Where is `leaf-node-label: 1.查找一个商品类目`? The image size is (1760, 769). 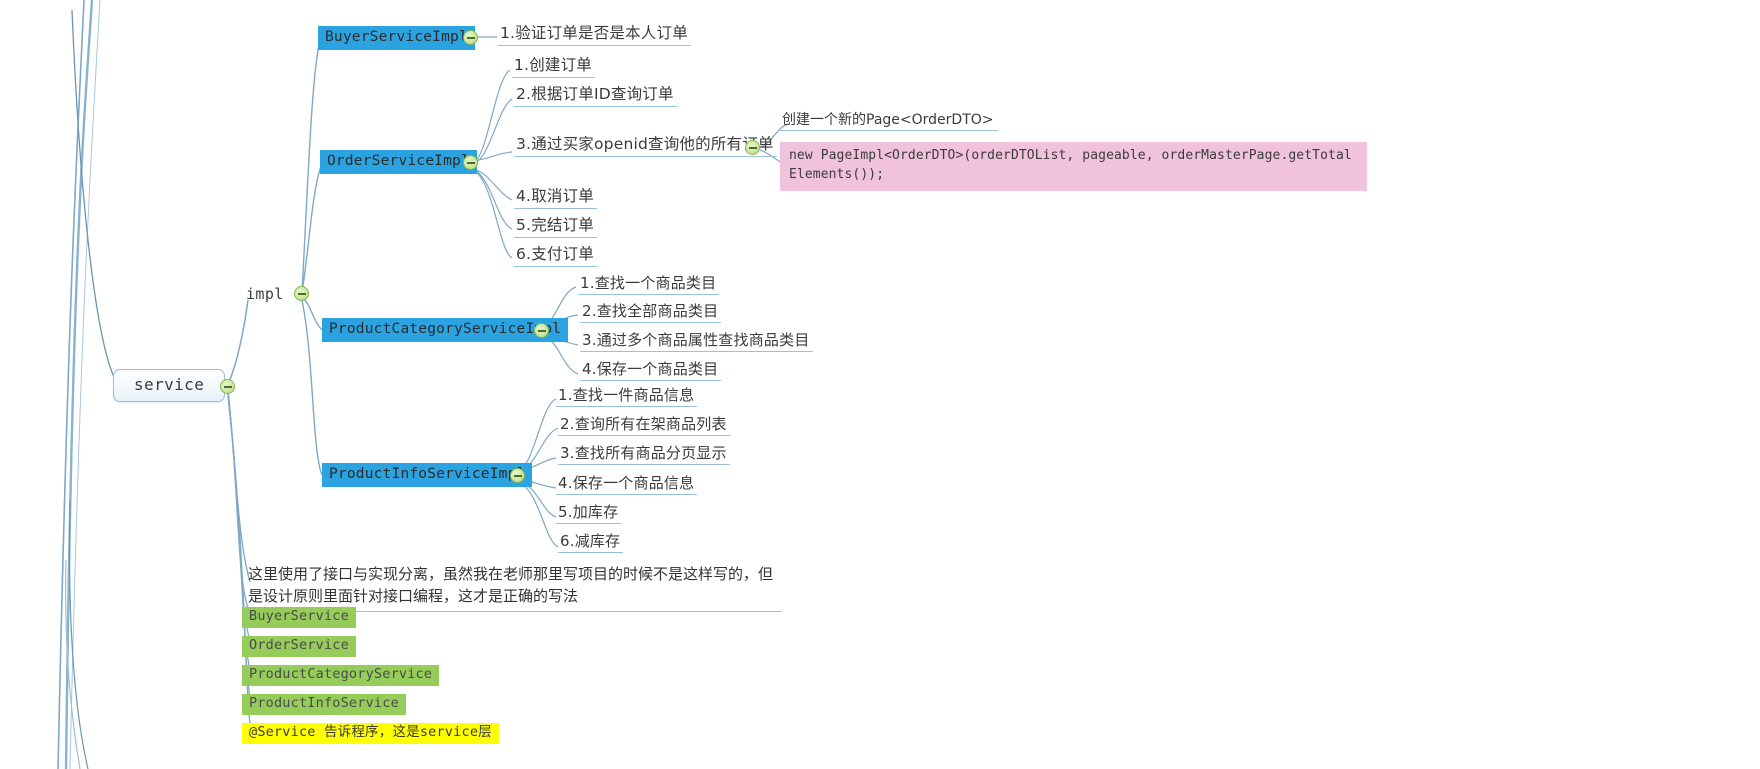
leaf-node-label: 1.查找一个商品类目 is located at coordinates (648, 283).